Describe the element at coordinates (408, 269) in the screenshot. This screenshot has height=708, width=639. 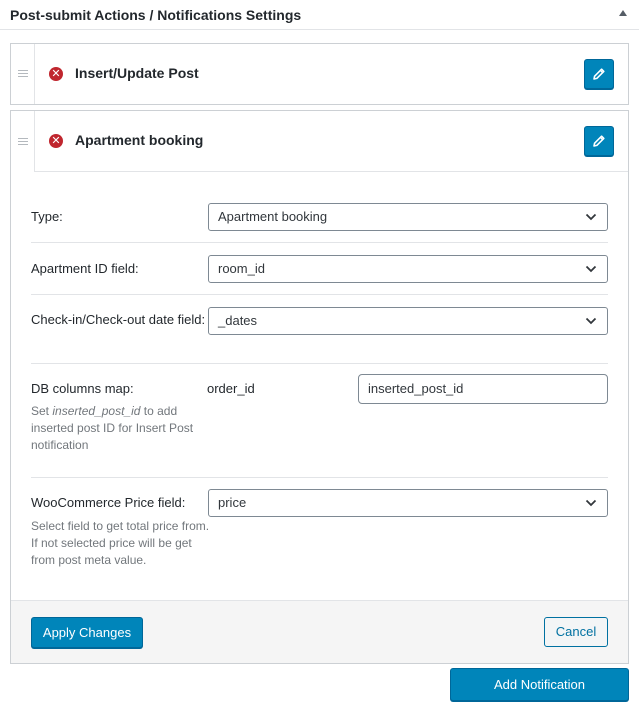
I see `apartment-id-select: room_id` at that location.